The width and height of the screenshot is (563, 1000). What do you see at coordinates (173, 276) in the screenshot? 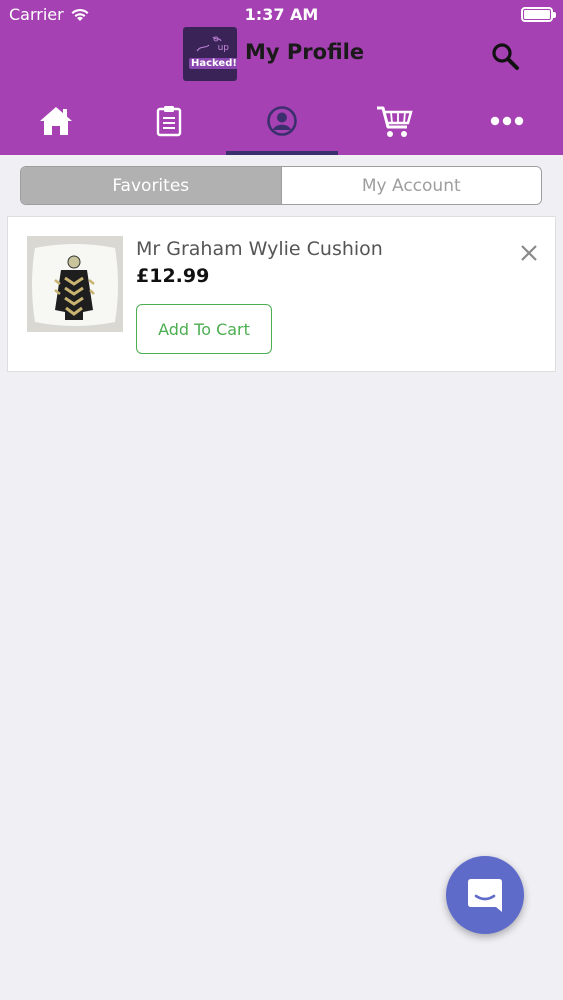
I see `product-price: £12.99` at bounding box center [173, 276].